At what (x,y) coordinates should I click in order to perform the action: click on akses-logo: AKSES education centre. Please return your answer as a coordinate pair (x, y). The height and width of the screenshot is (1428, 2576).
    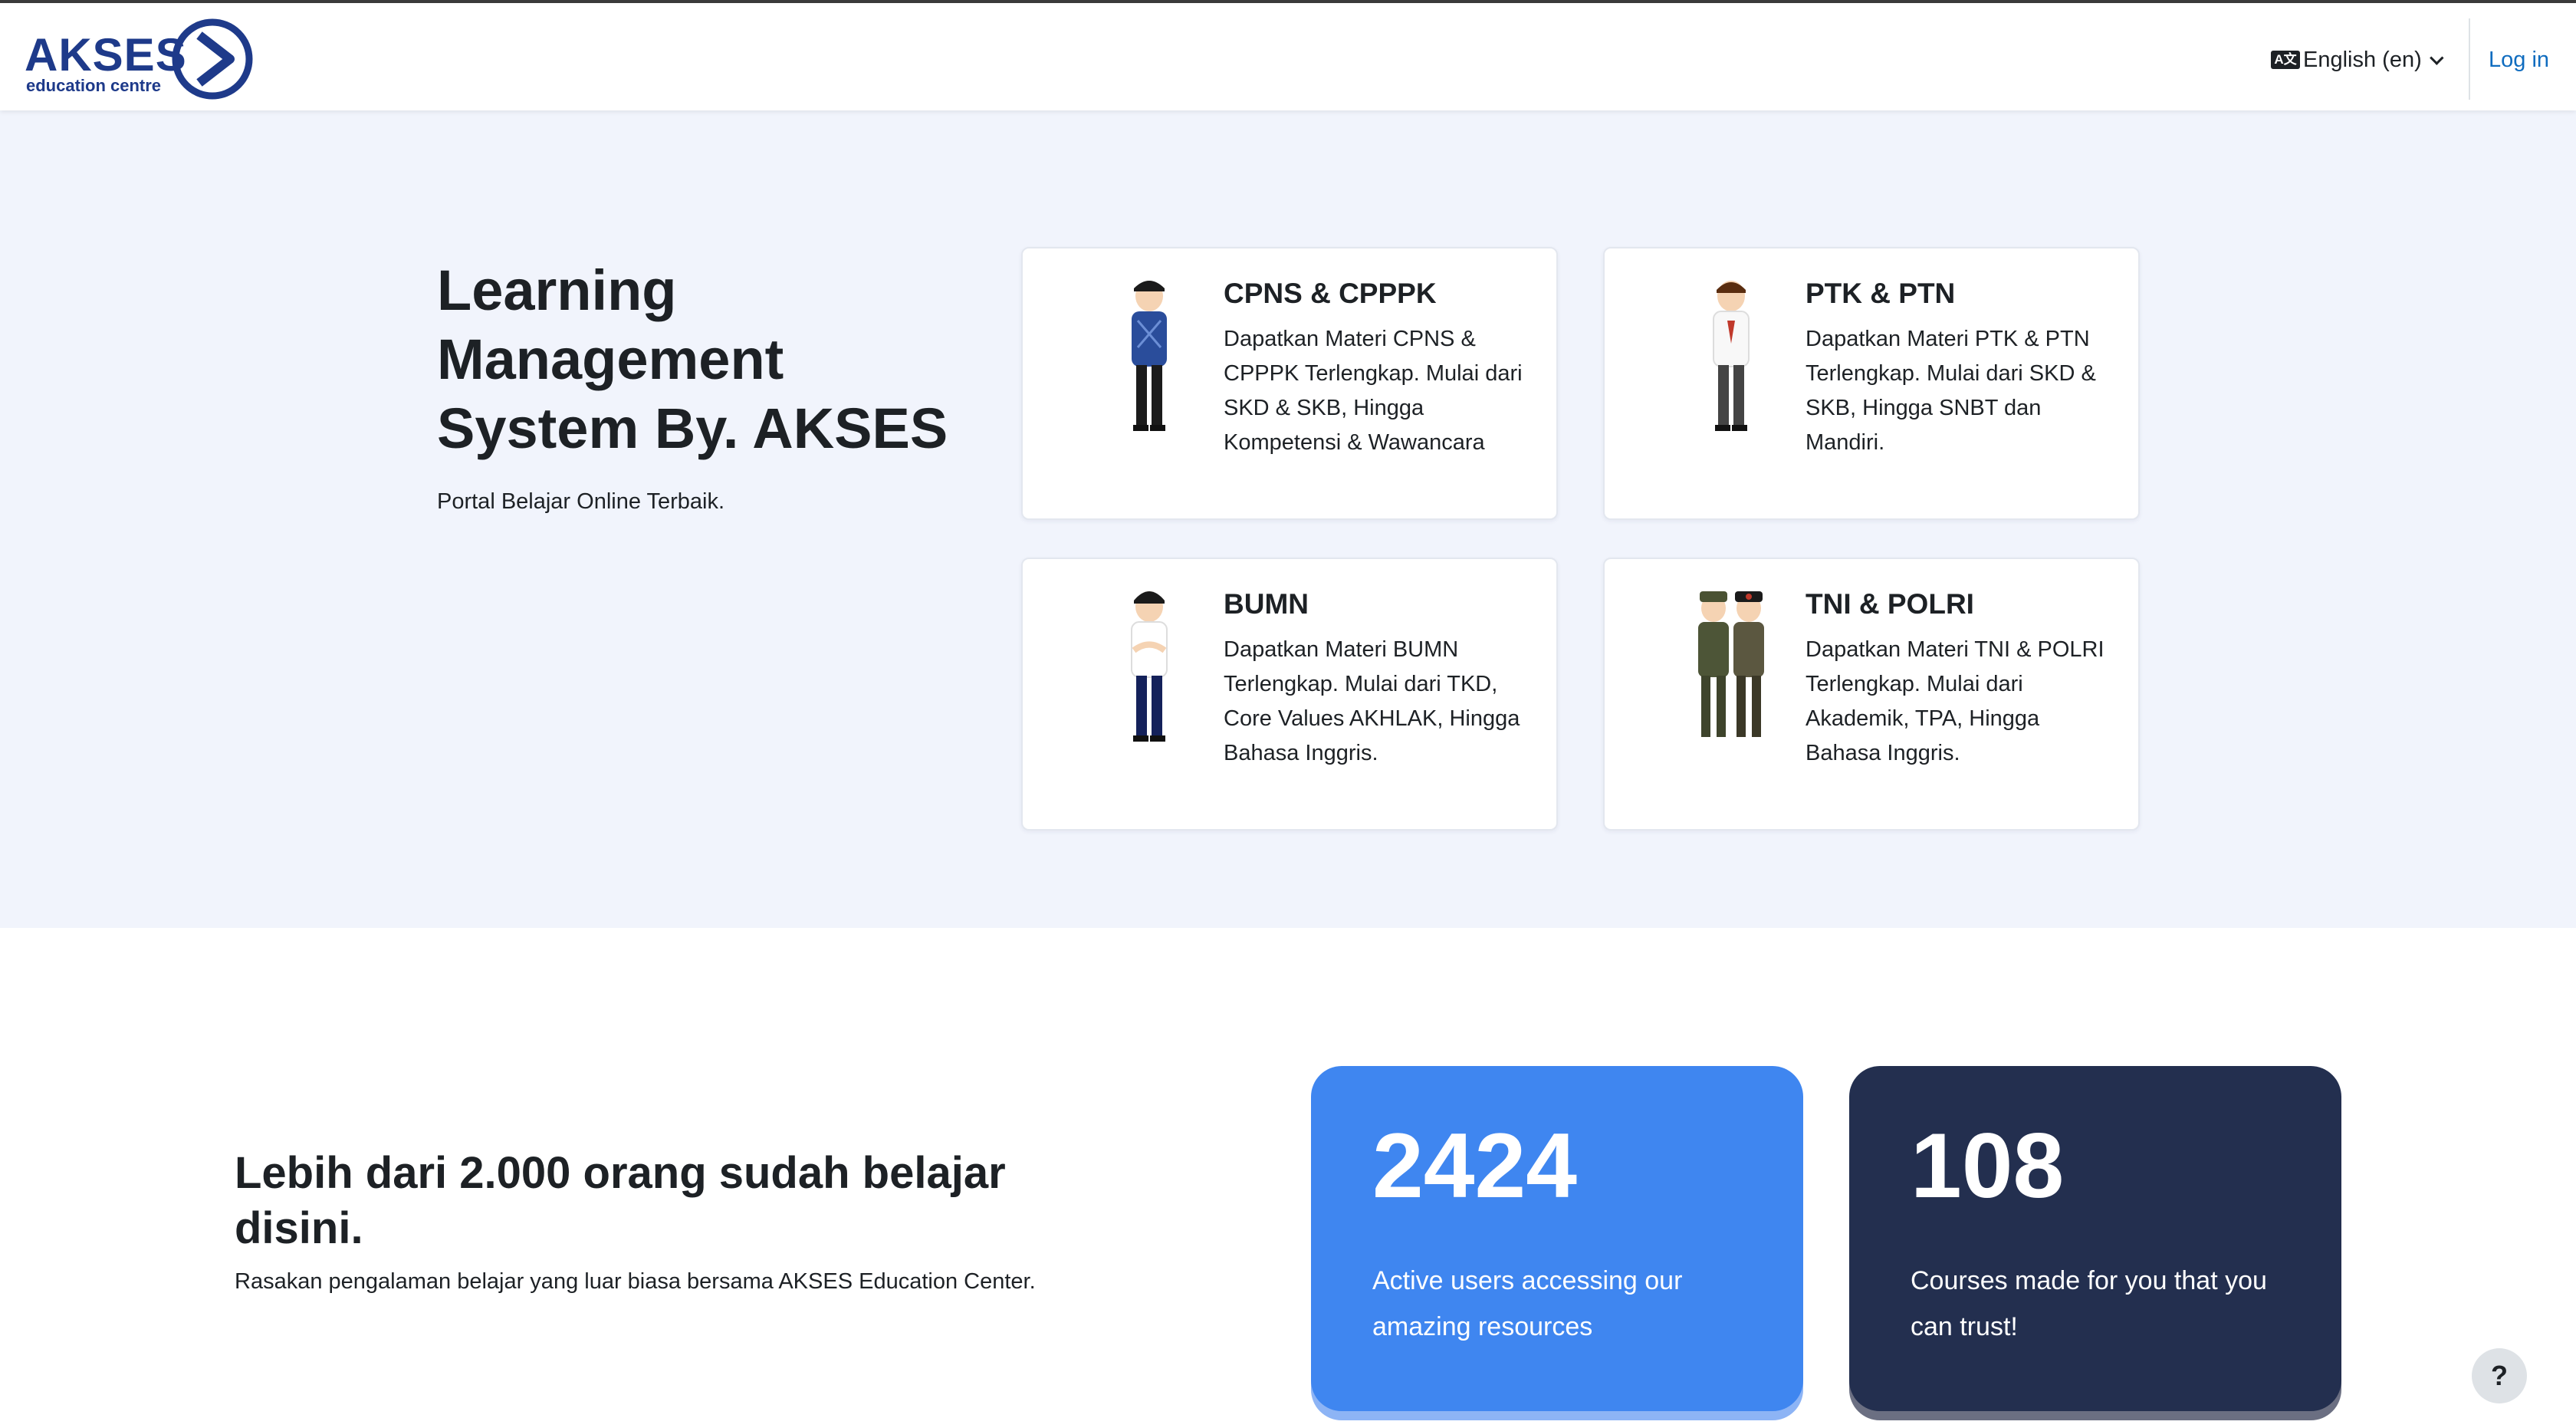
    Looking at the image, I should click on (142, 59).